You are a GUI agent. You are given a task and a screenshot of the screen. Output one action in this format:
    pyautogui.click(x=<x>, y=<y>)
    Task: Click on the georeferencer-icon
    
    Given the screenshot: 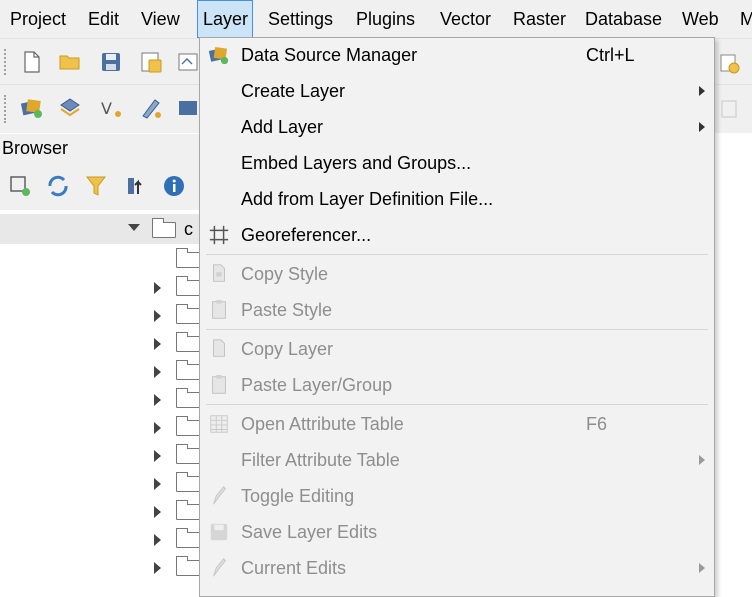 What is the action you would take?
    pyautogui.click(x=219, y=235)
    